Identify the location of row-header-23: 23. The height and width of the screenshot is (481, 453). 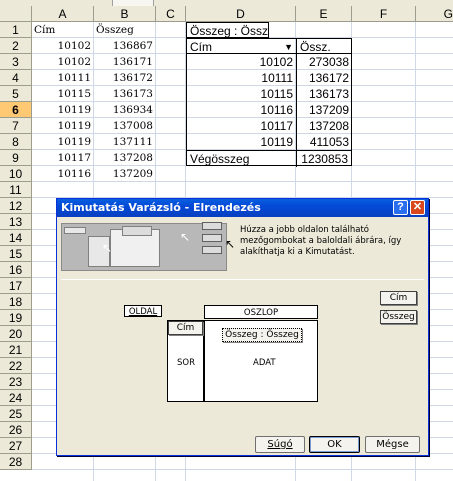
(16, 382).